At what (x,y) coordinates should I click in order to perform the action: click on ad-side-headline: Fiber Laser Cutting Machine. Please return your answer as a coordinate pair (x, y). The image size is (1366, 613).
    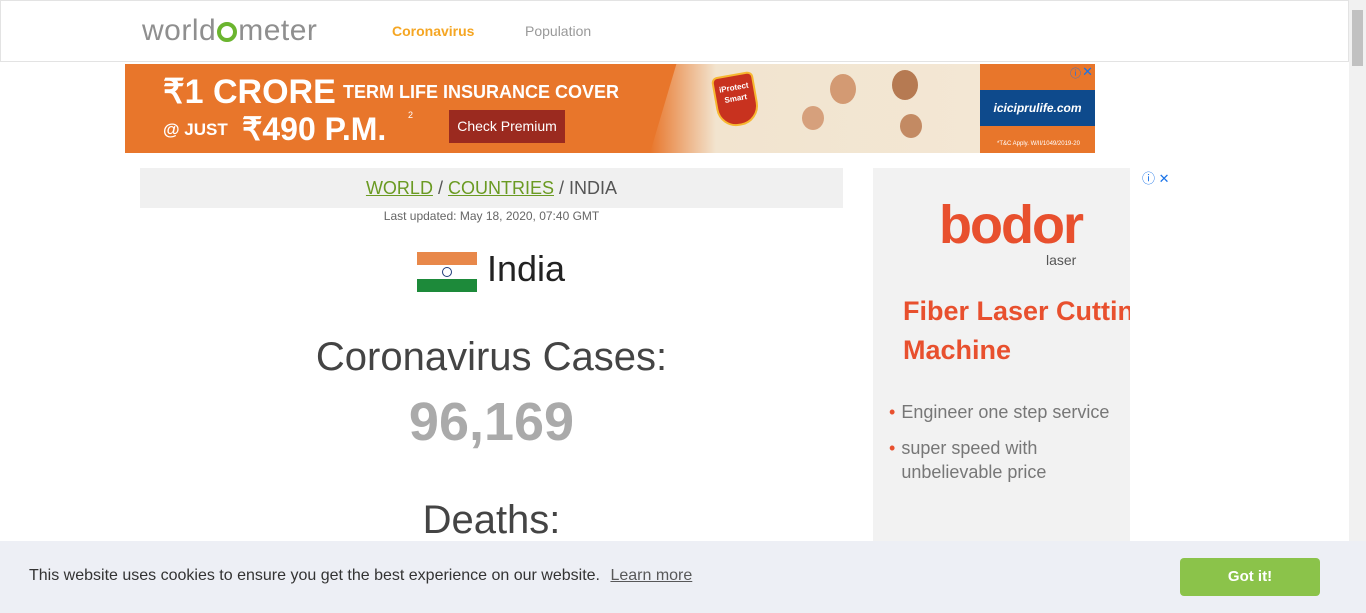
    Looking at the image, I should click on (1016, 330).